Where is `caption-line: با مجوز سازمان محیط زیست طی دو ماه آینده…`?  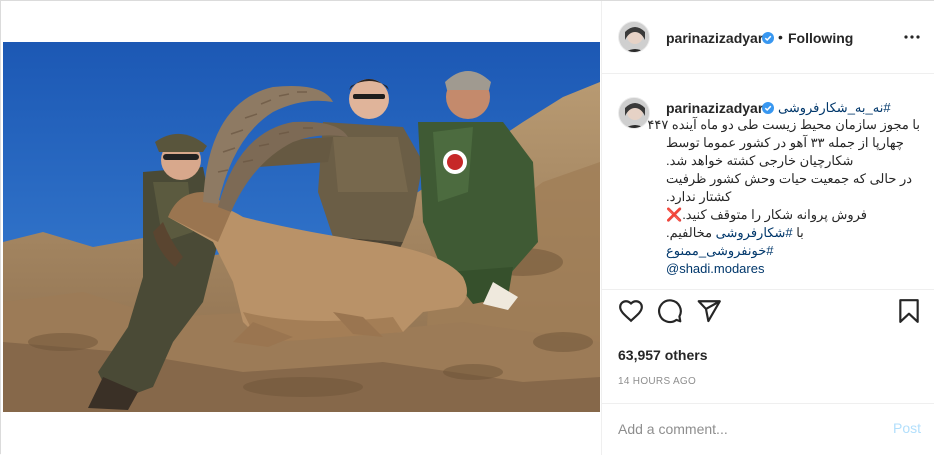 caption-line: با مجوز سازمان محیط زیست طی دو ماه آینده… is located at coordinates (783, 124).